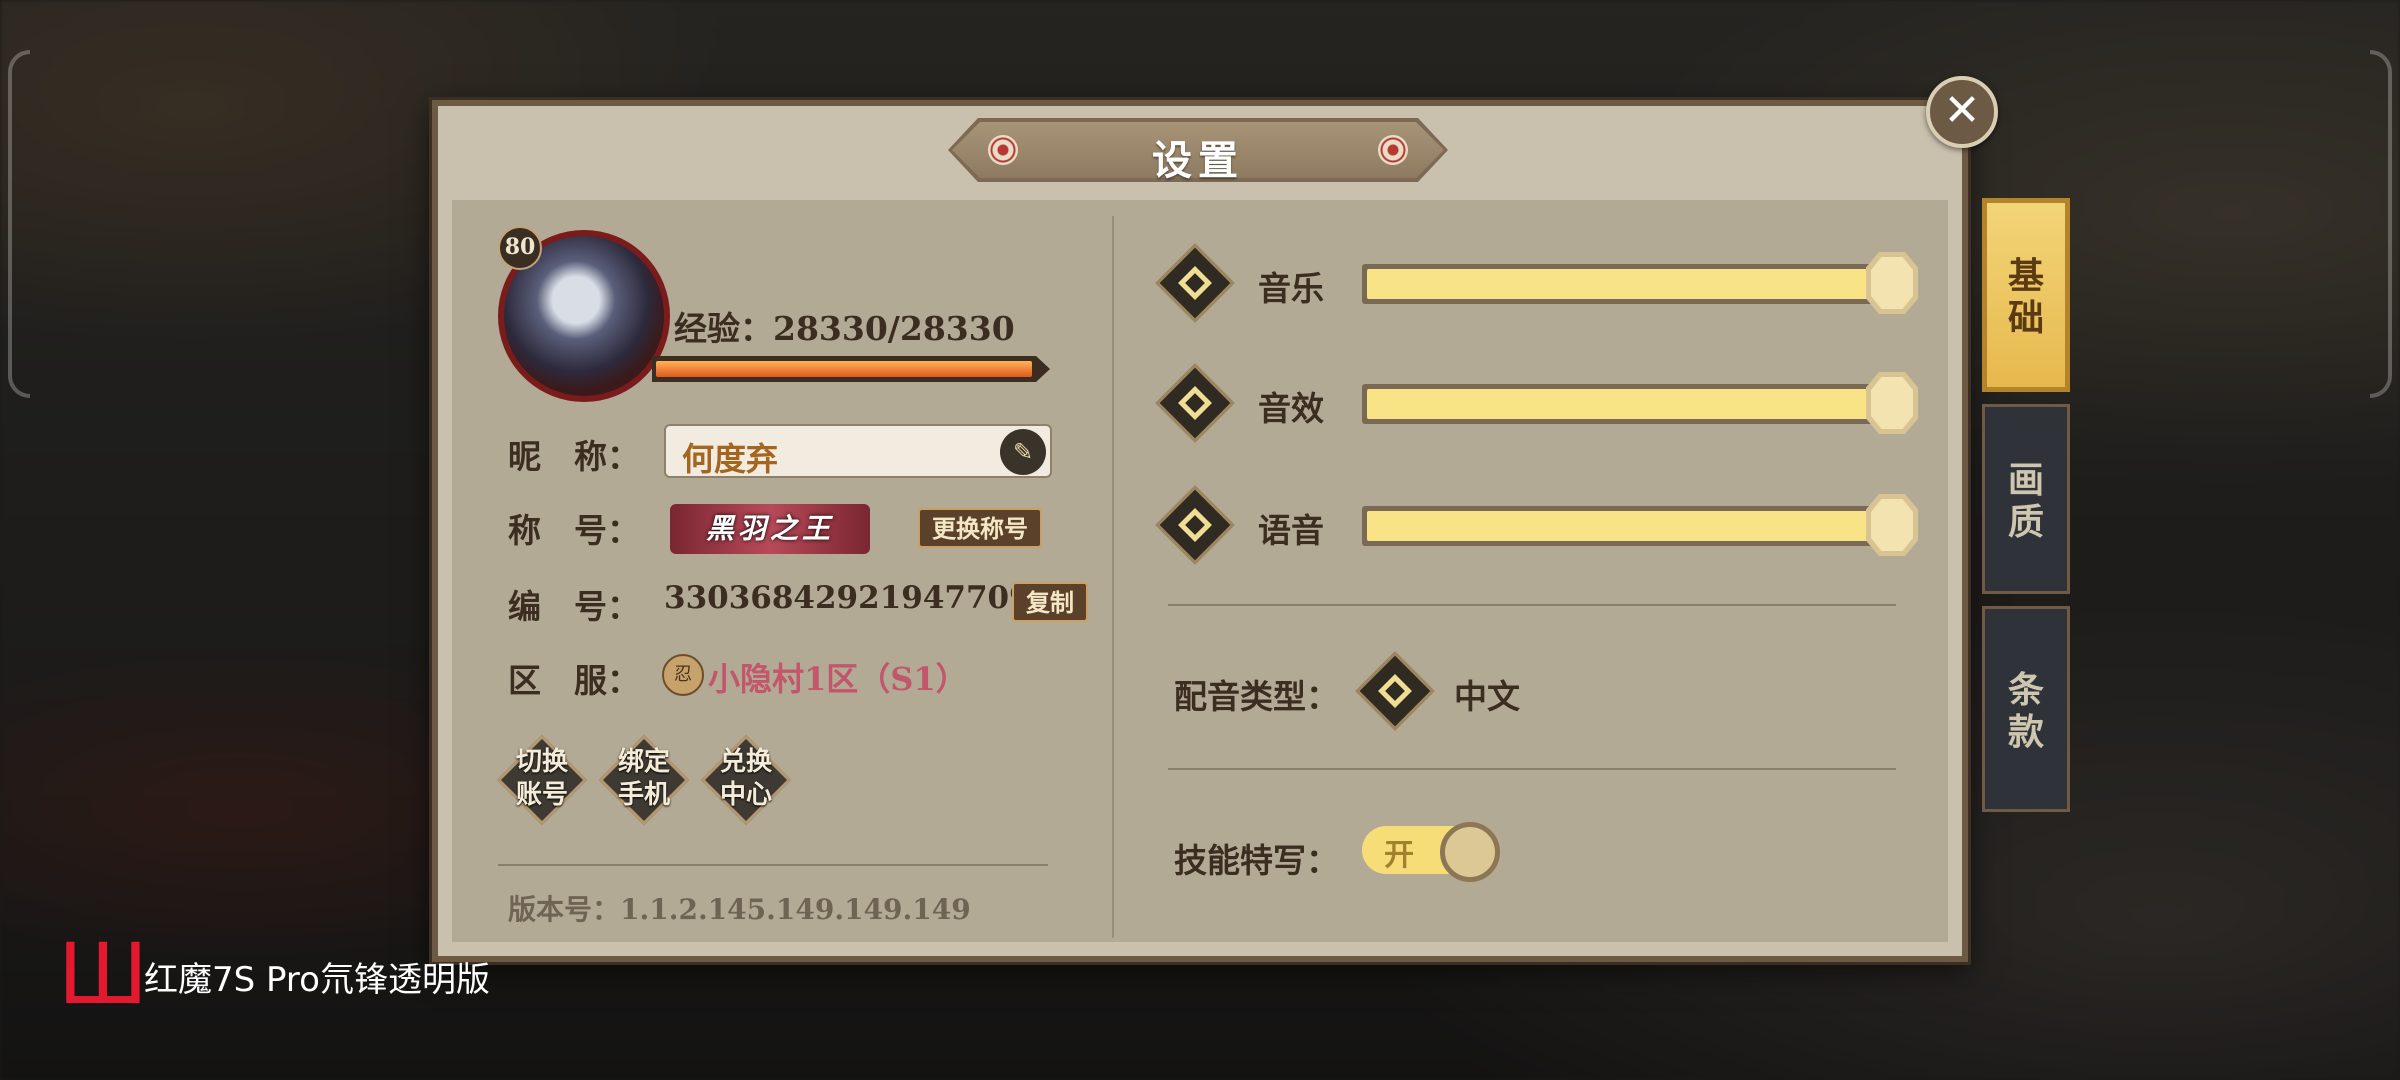  I want to click on music-slider-fill, so click(1638, 284).